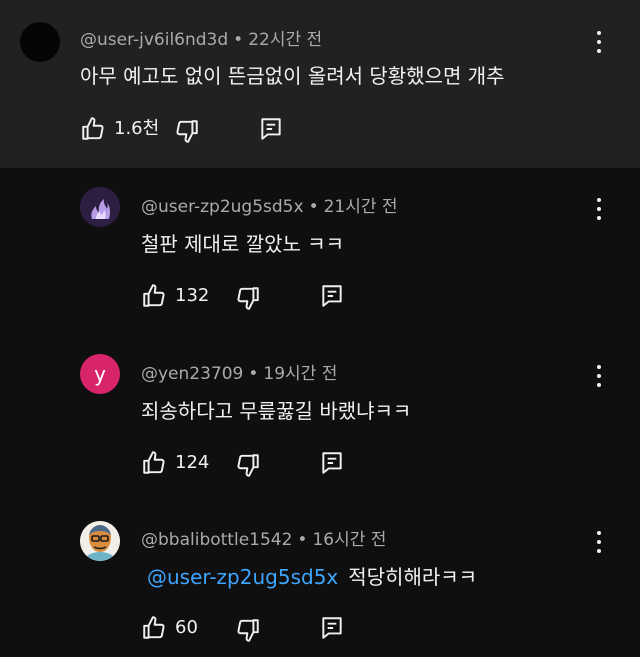 The height and width of the screenshot is (657, 640). I want to click on comment-text: @user-zp2ug5sd5x 적당히해라ㅋㅋ, so click(312, 575).